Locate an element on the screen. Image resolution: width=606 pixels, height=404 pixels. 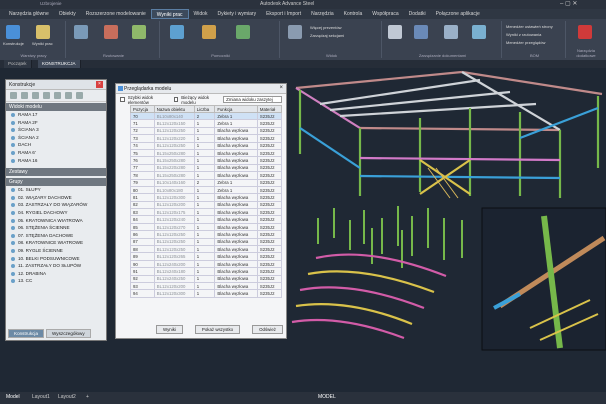
tree-item: 09. RYGLE ŚCIENNE is located at coordinates (56, 251).